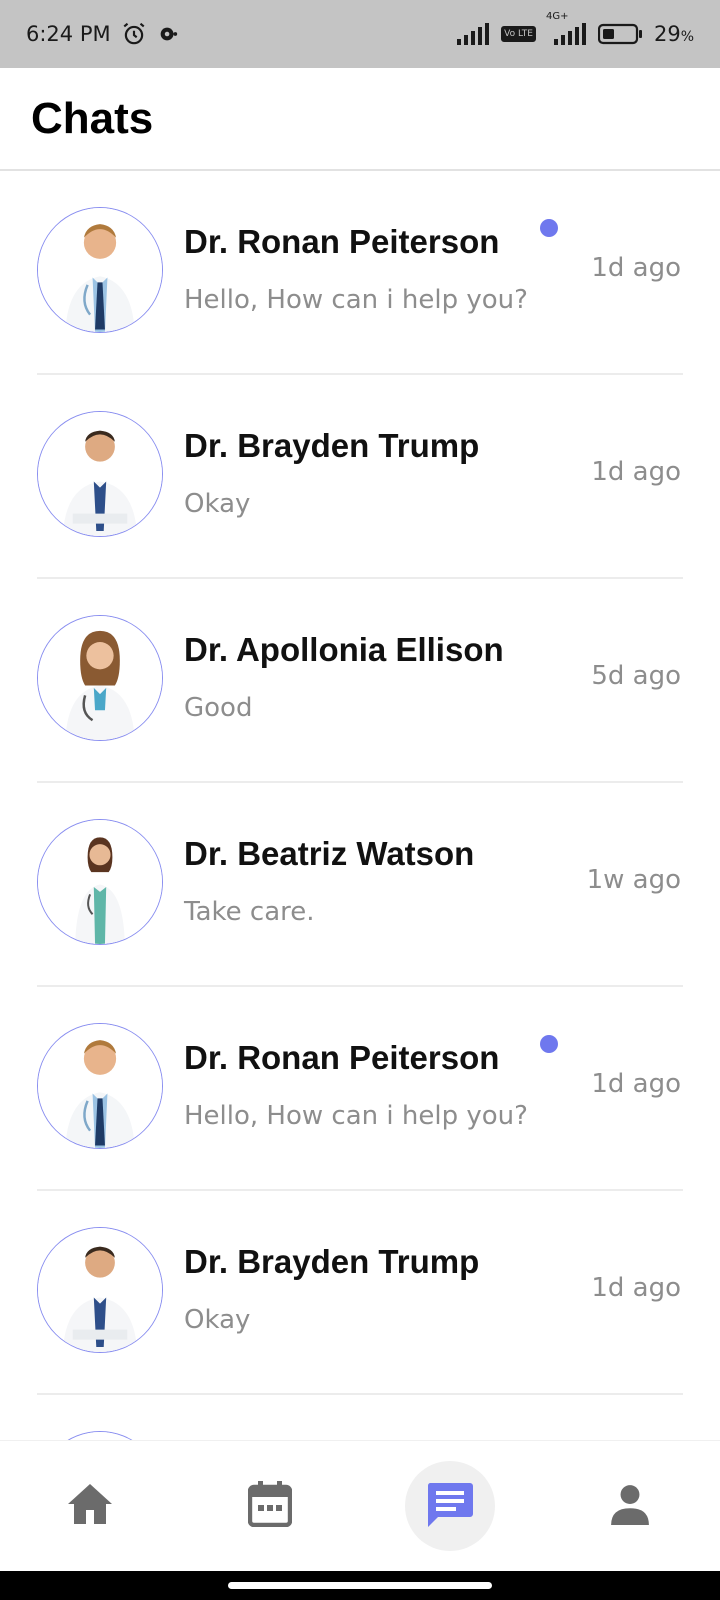  What do you see at coordinates (636, 676) in the screenshot?
I see `chat-timestamp: 5d ago` at bounding box center [636, 676].